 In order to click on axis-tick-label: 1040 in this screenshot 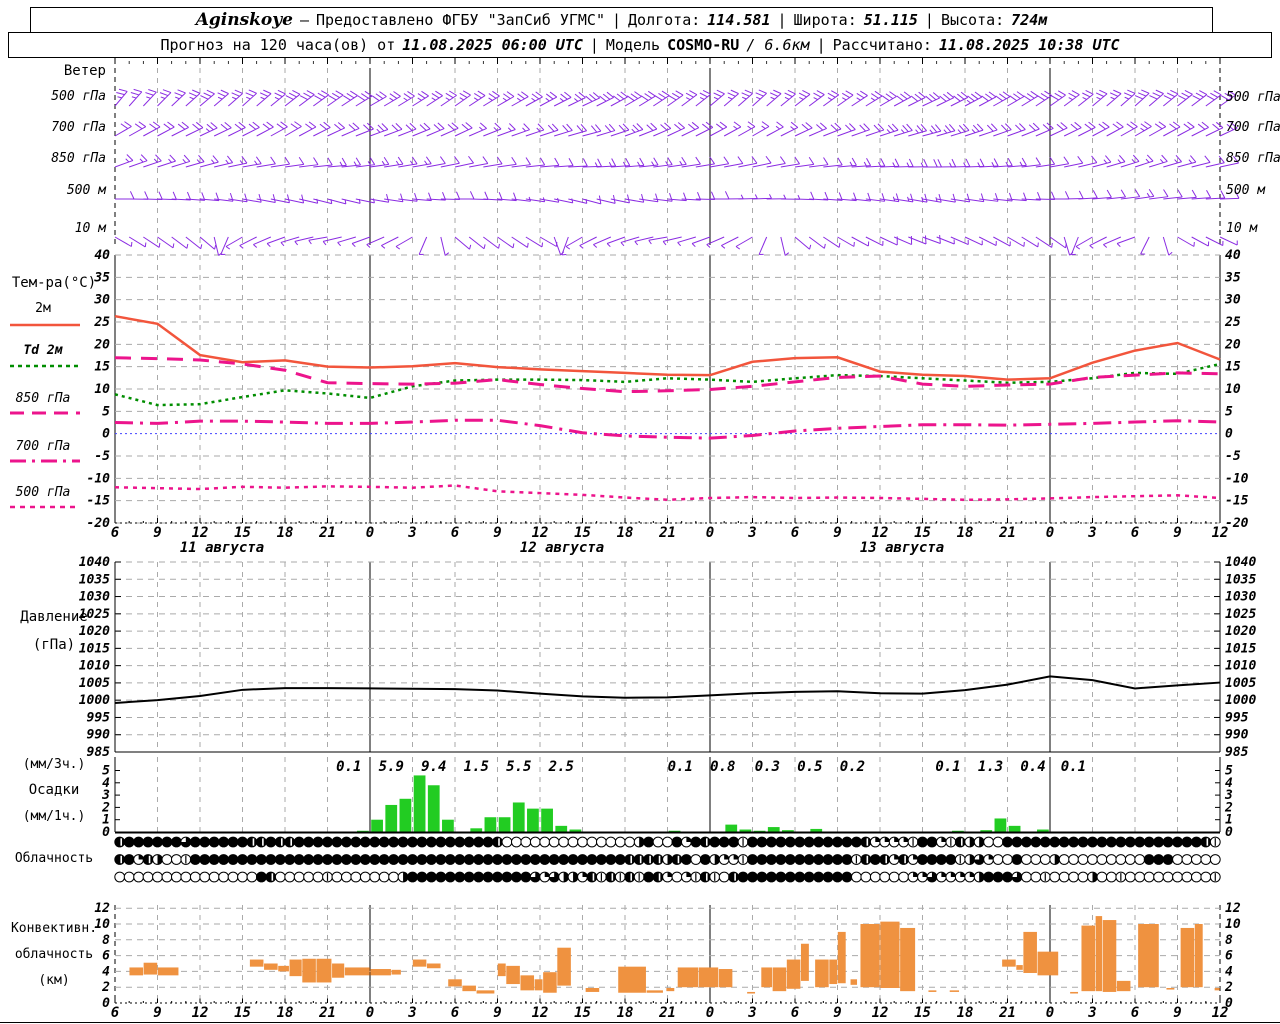, I will do `click(94, 562)`.